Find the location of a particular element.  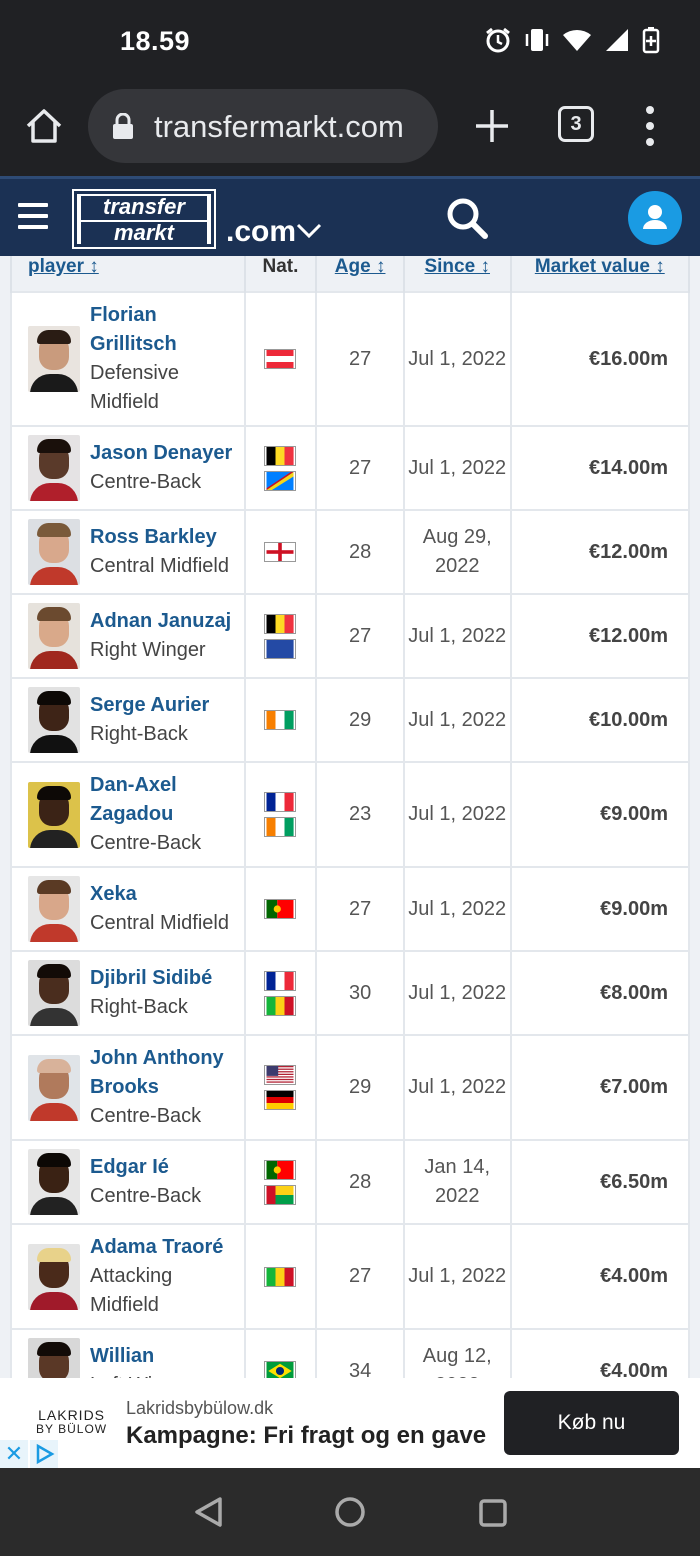

chevron-down-icon is located at coordinates (309, 231).